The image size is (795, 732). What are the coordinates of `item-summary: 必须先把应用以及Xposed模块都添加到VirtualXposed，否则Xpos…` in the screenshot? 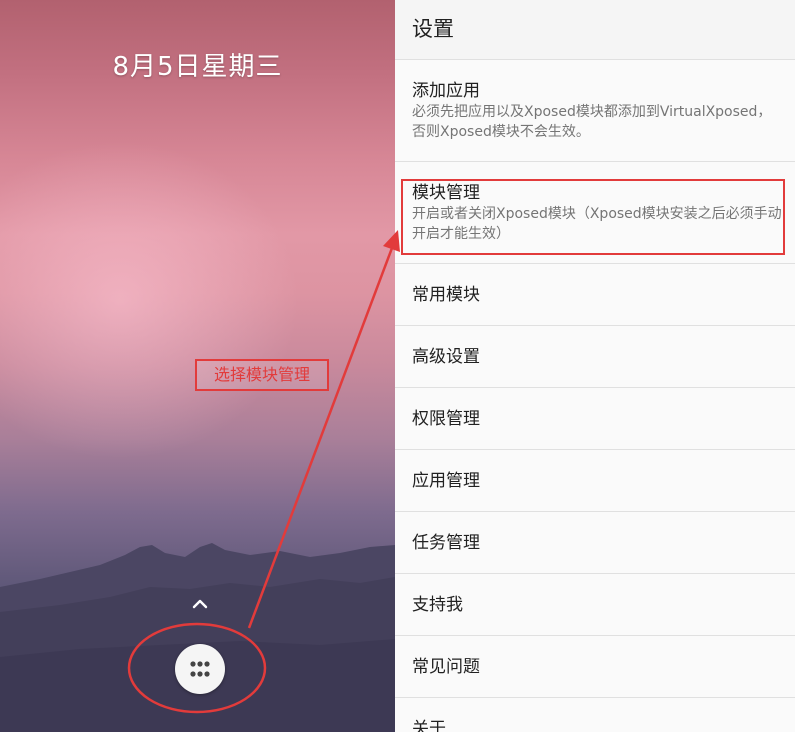 It's located at (592, 122).